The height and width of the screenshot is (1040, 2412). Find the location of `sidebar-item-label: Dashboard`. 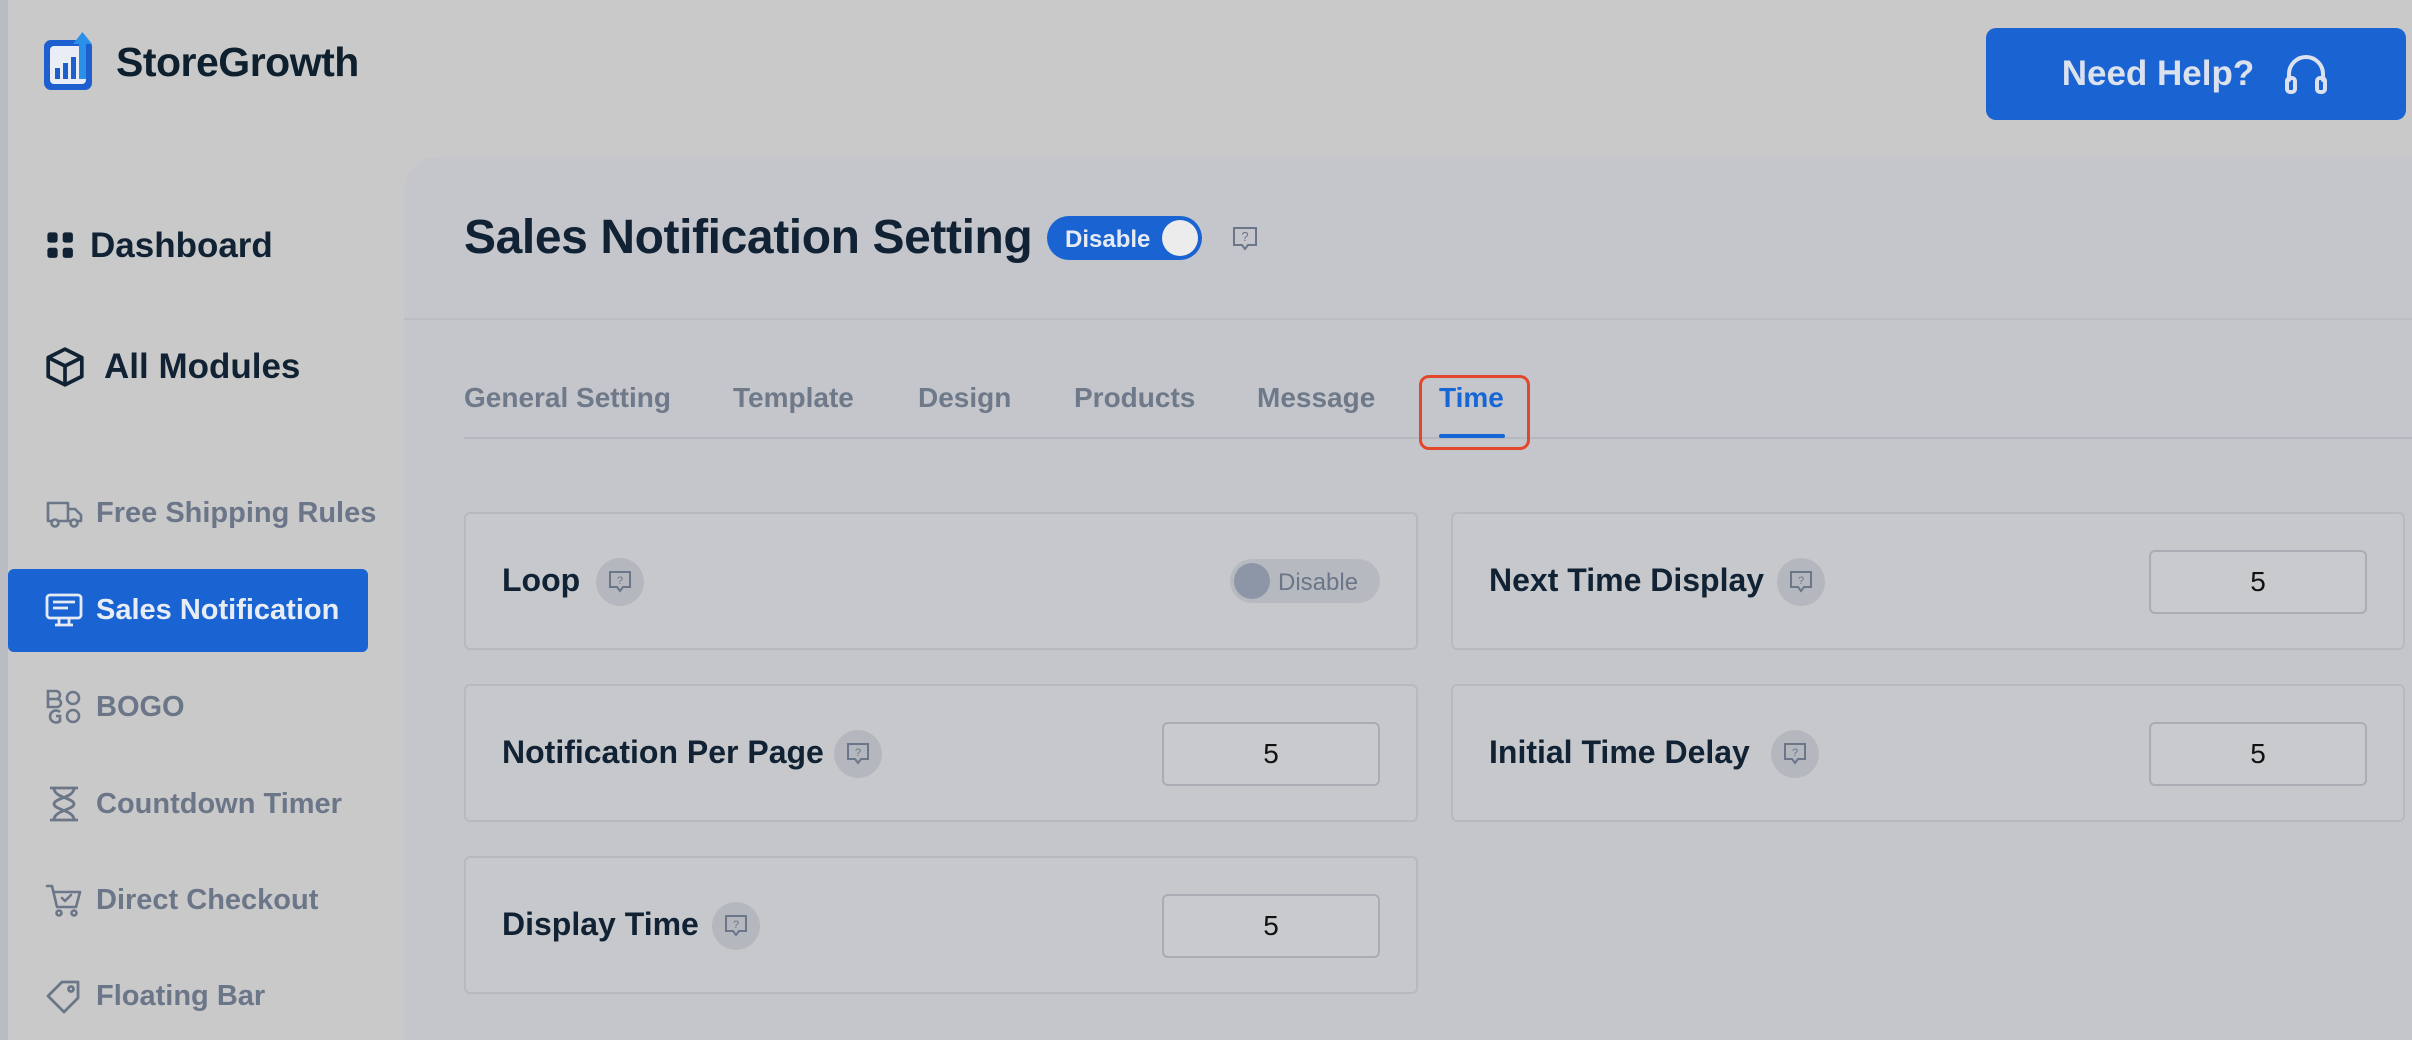

sidebar-item-label: Dashboard is located at coordinates (181, 245).